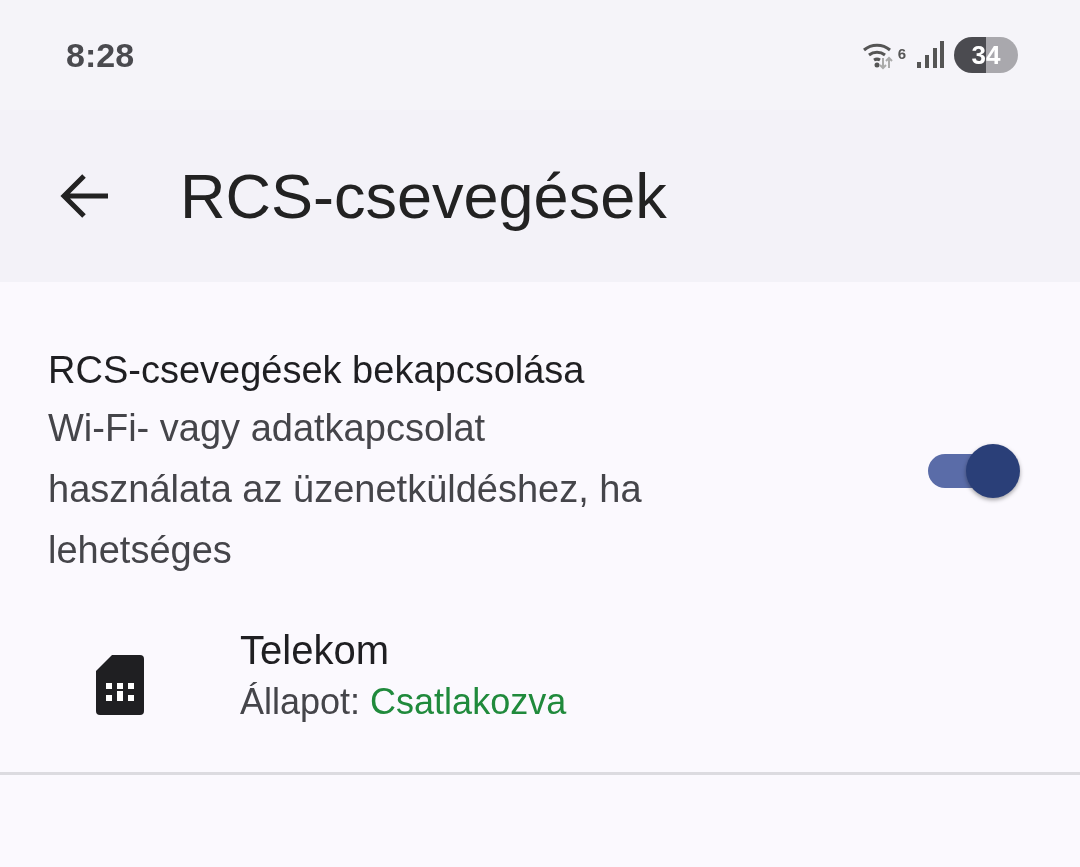 Image resolution: width=1080 pixels, height=867 pixels. I want to click on connection-status: Állapot: Csatlakozva, so click(403, 701).